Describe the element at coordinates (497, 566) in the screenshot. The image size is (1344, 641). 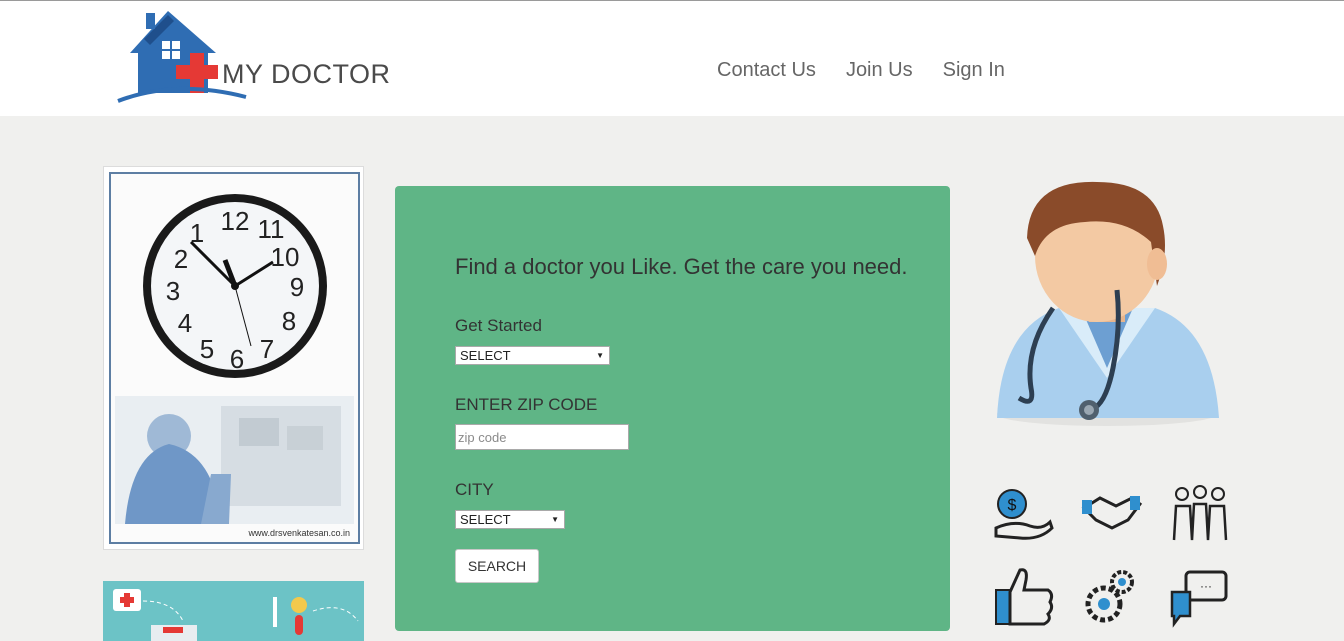
I see `search-button: SEARCH` at that location.